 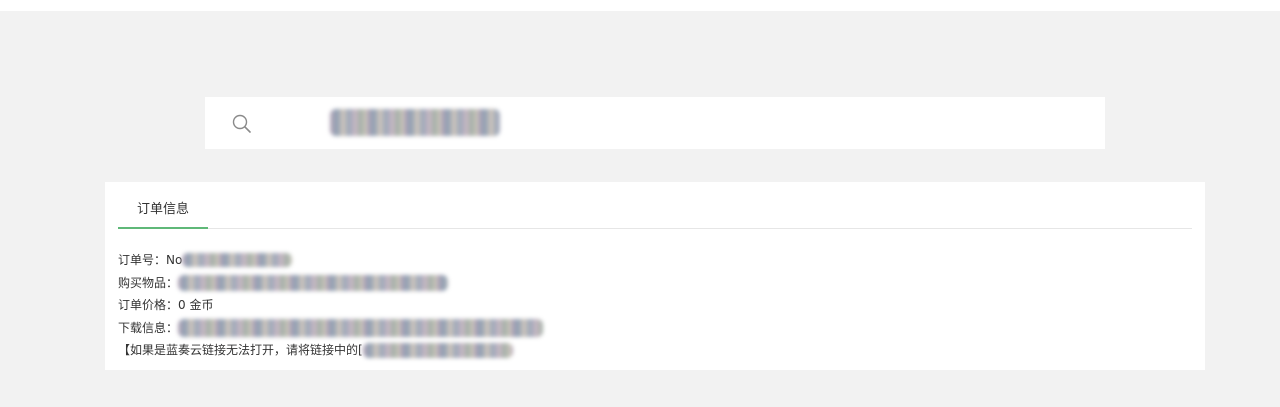 What do you see at coordinates (163, 228) in the screenshot?
I see `active-tab-indicator` at bounding box center [163, 228].